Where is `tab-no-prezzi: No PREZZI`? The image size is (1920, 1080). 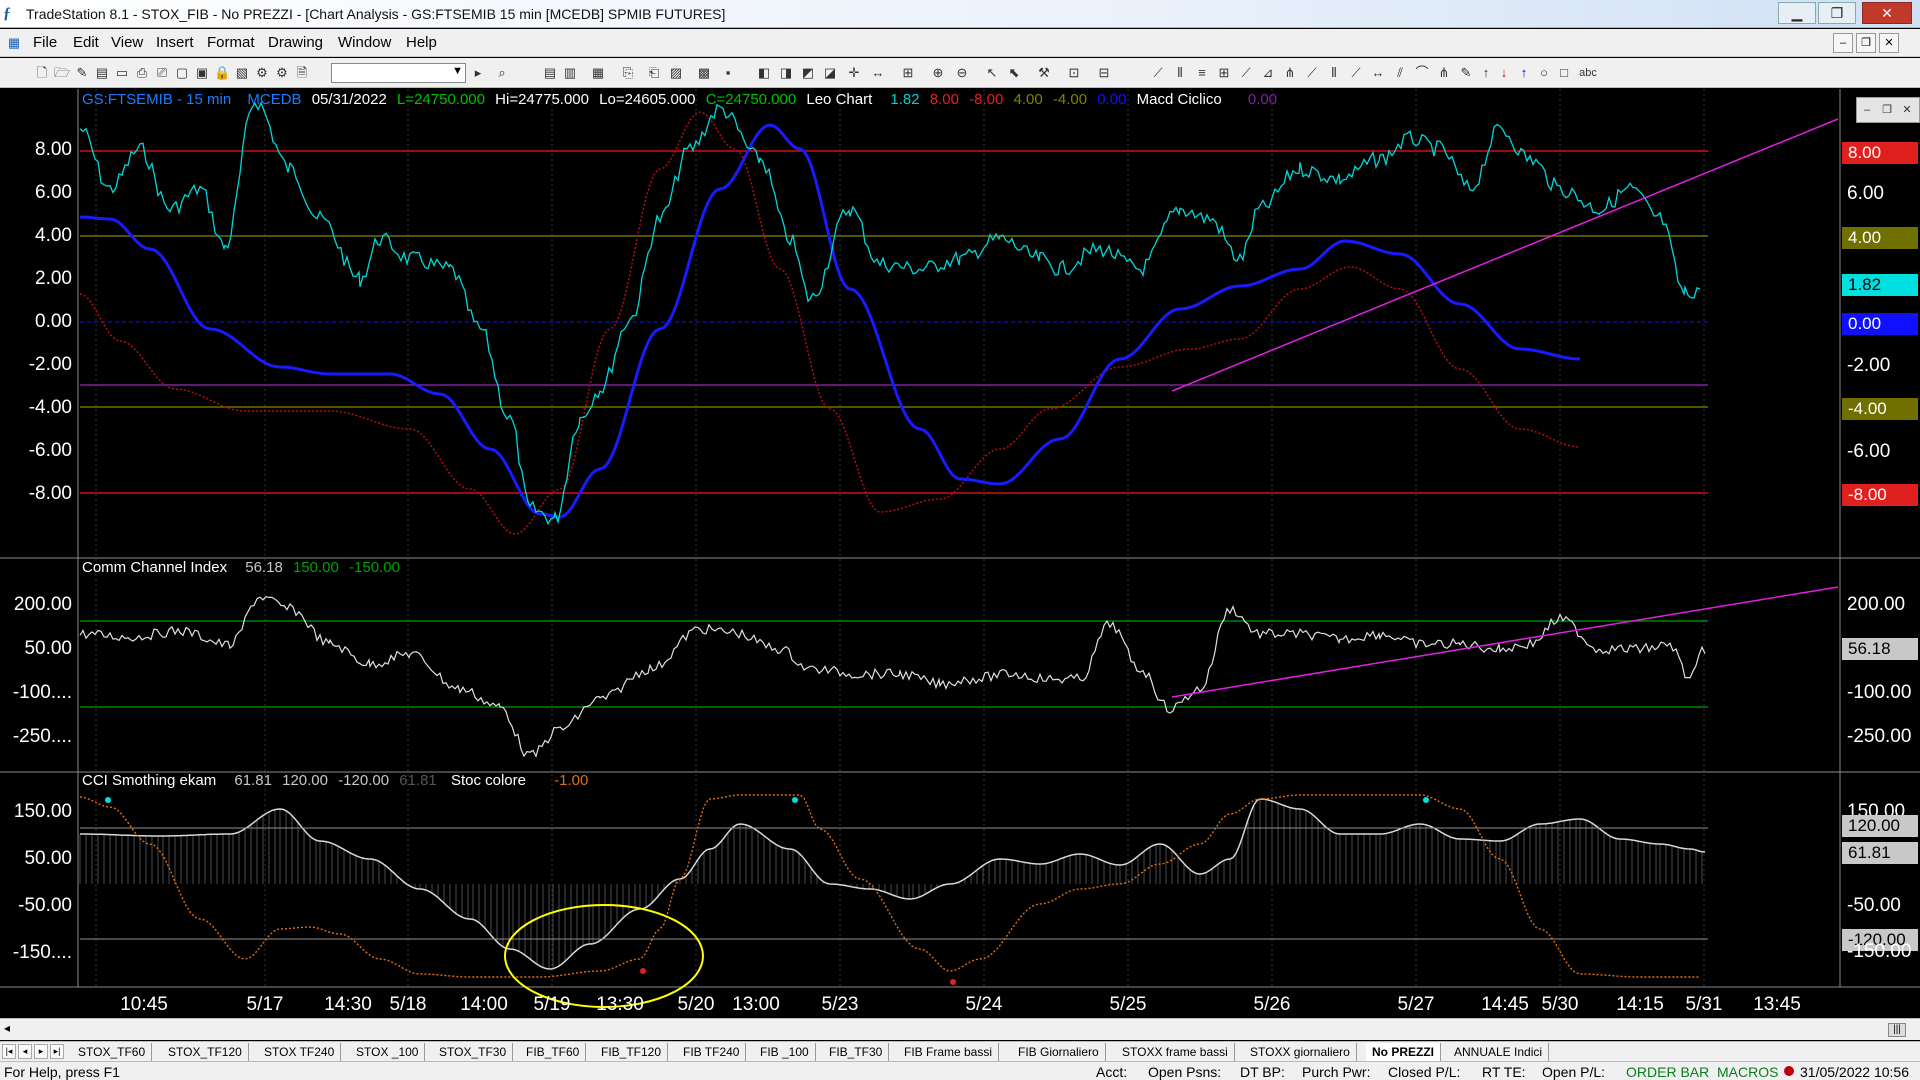
tab-no-prezzi: No PREZZI is located at coordinates (1403, 1052).